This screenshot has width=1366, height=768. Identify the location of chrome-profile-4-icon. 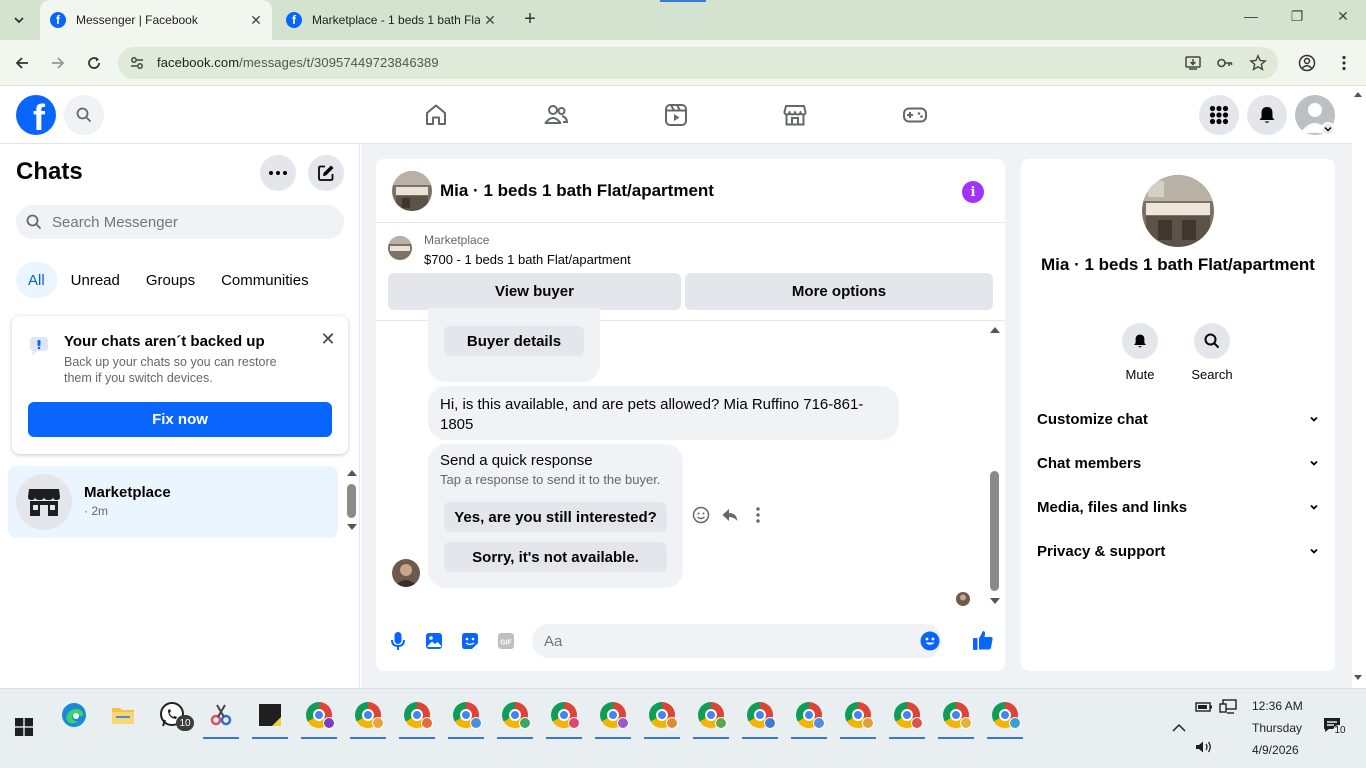
(466, 717).